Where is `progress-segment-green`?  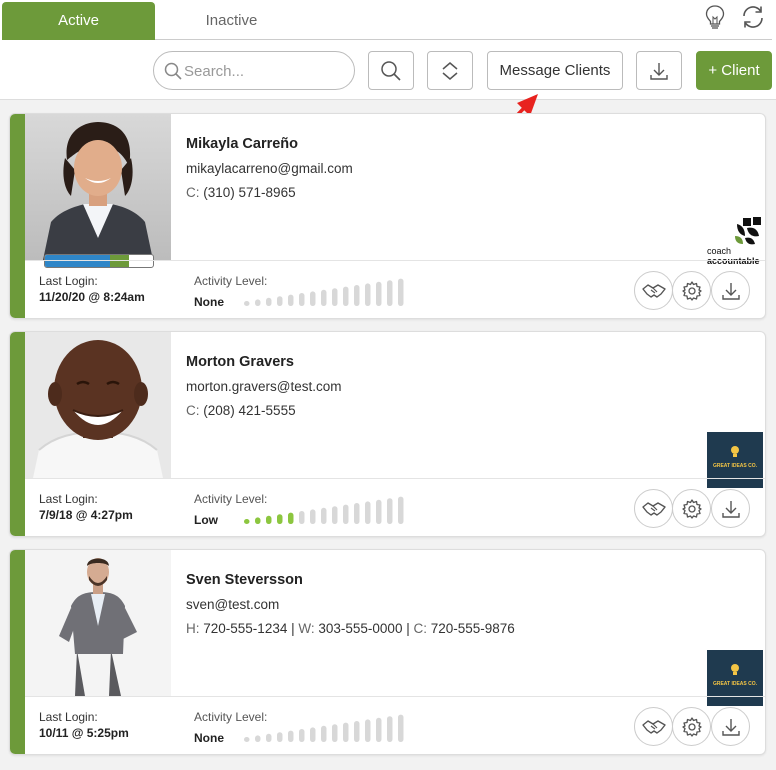
progress-segment-green is located at coordinates (119, 261).